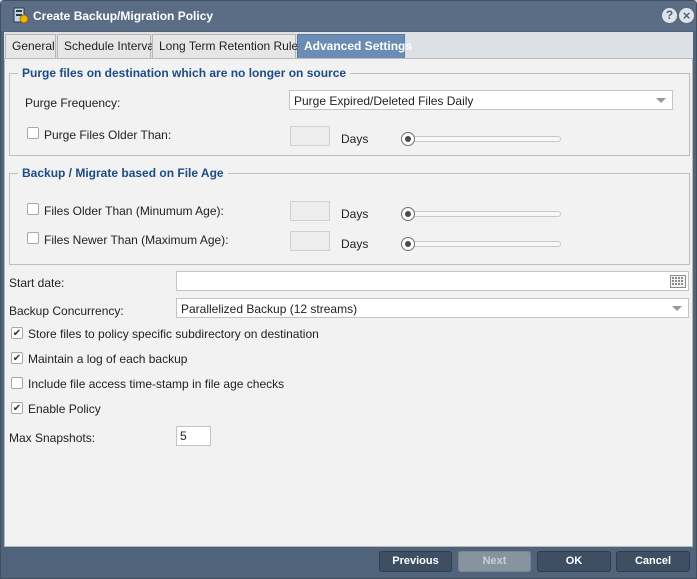  Describe the element at coordinates (481, 100) in the screenshot. I see `purge-frequency-select: Purge Expired/Deleted Files Daily` at that location.